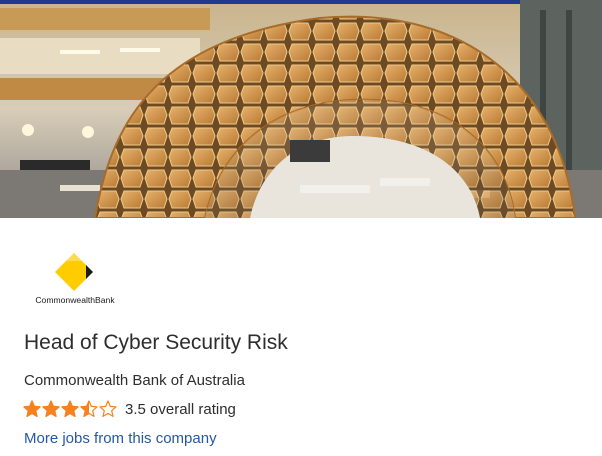 This screenshot has height=456, width=602. What do you see at coordinates (108, 408) in the screenshot?
I see `star-empty-icon` at bounding box center [108, 408].